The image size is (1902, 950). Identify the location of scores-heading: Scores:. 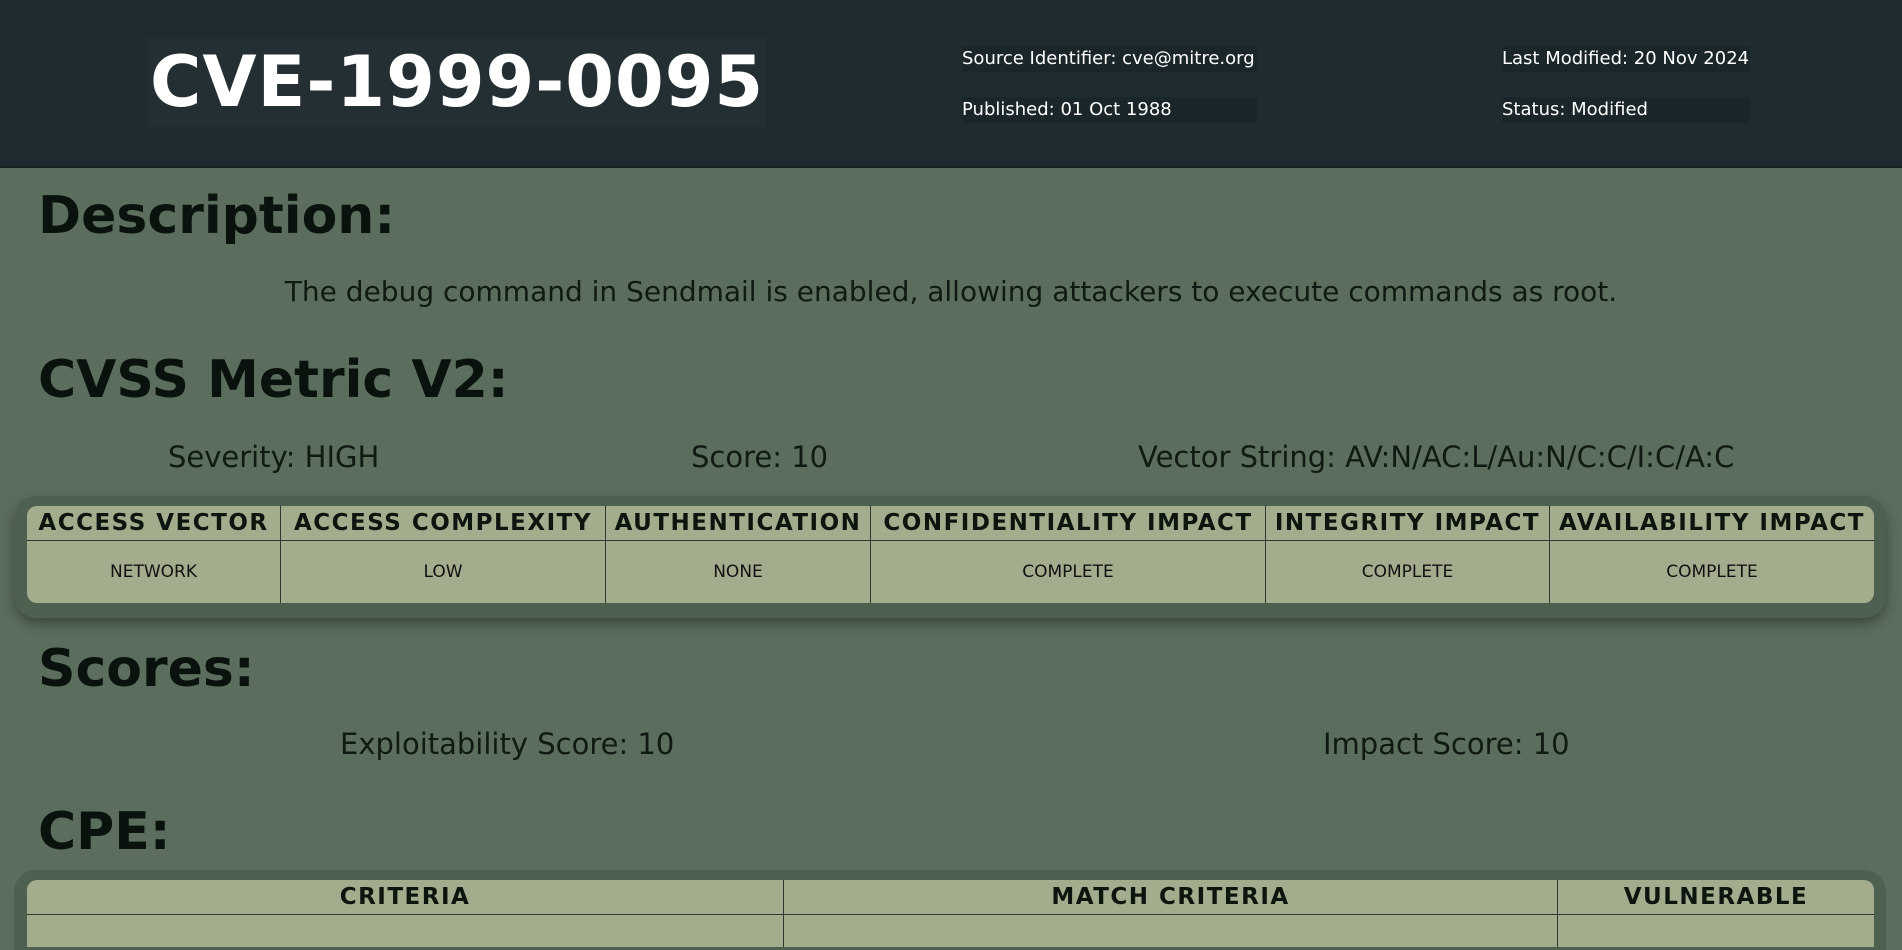
(146, 669).